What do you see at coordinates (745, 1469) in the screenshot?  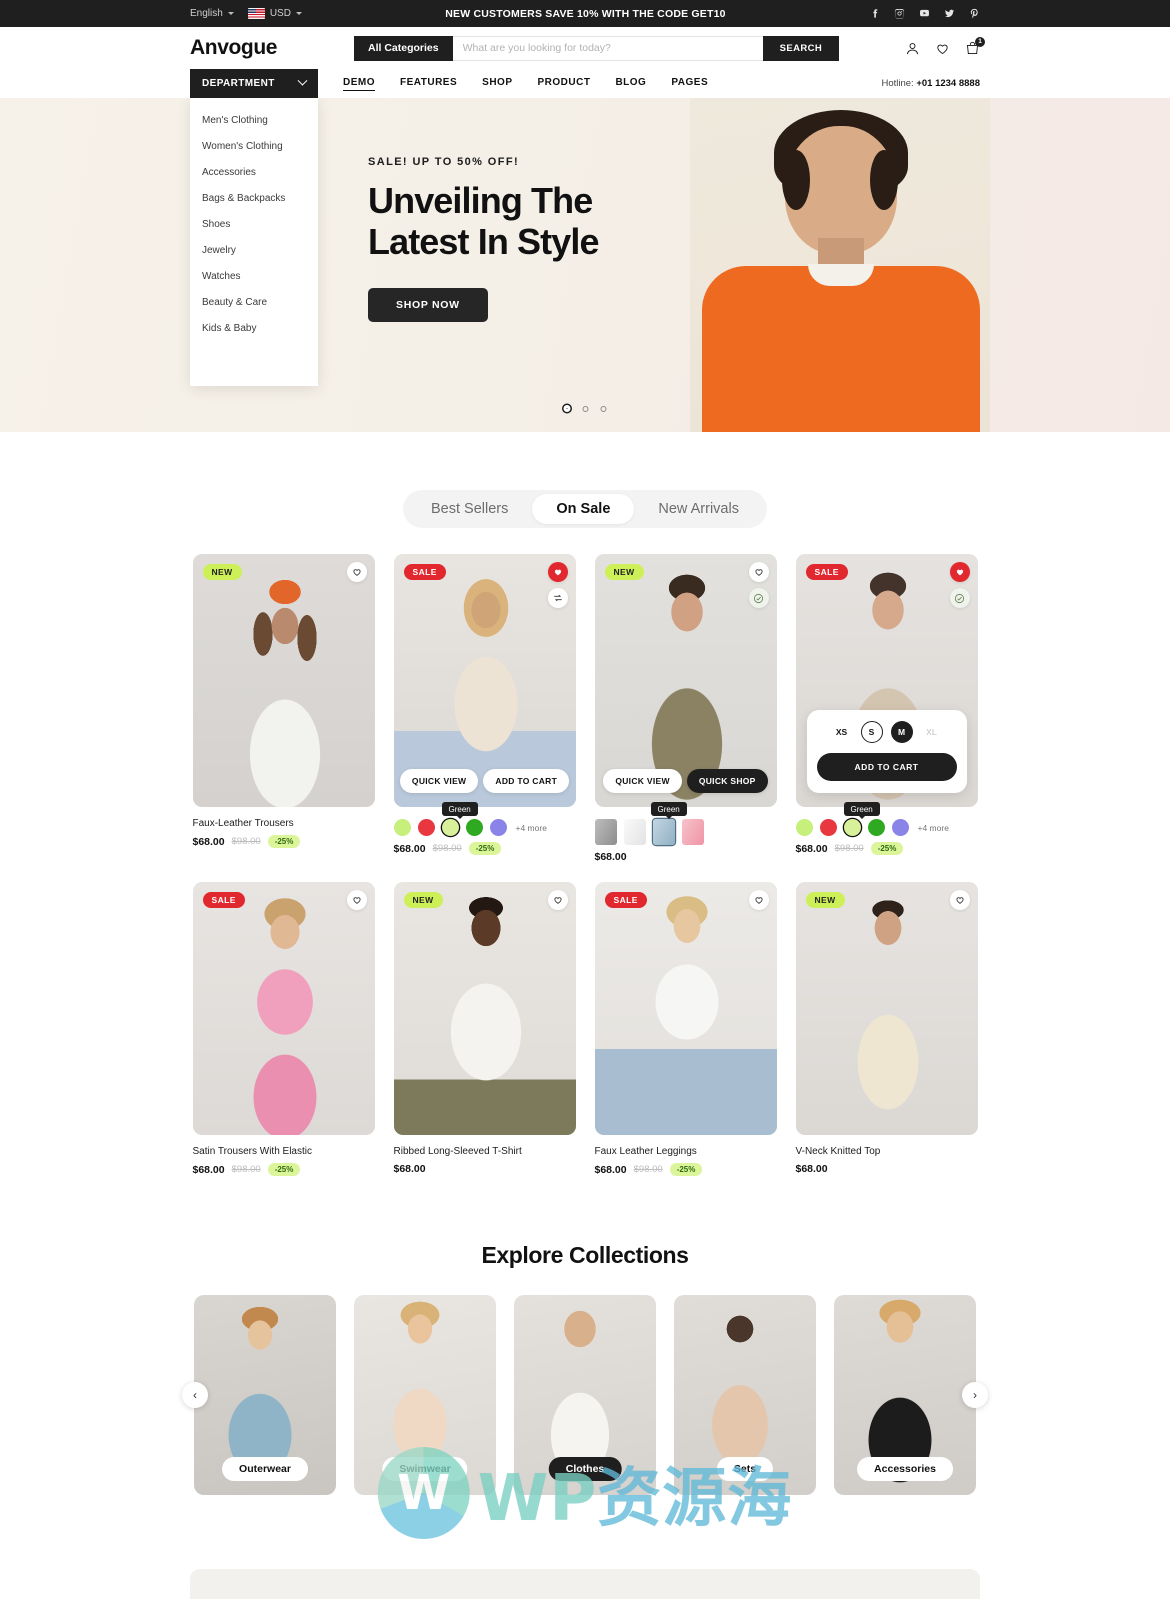 I see `collection-label: Sets` at bounding box center [745, 1469].